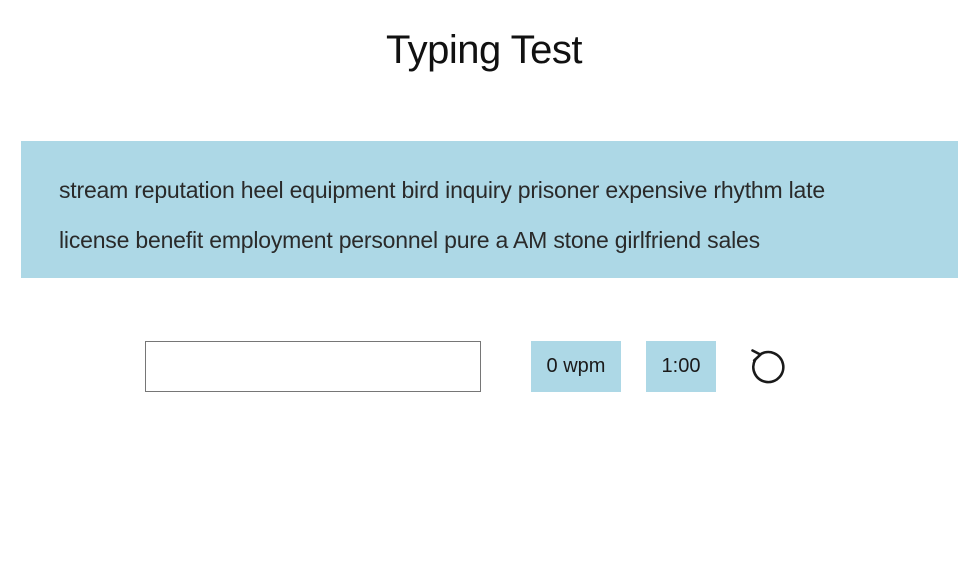 This screenshot has width=979, height=573. Describe the element at coordinates (681, 366) in the screenshot. I see `timer-display: 1:00` at that location.